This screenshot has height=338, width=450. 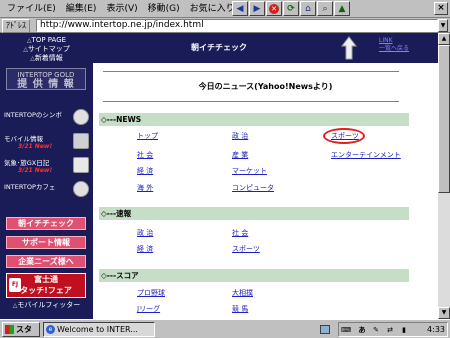 I want to click on symbol-icon, so click(x=81, y=117).